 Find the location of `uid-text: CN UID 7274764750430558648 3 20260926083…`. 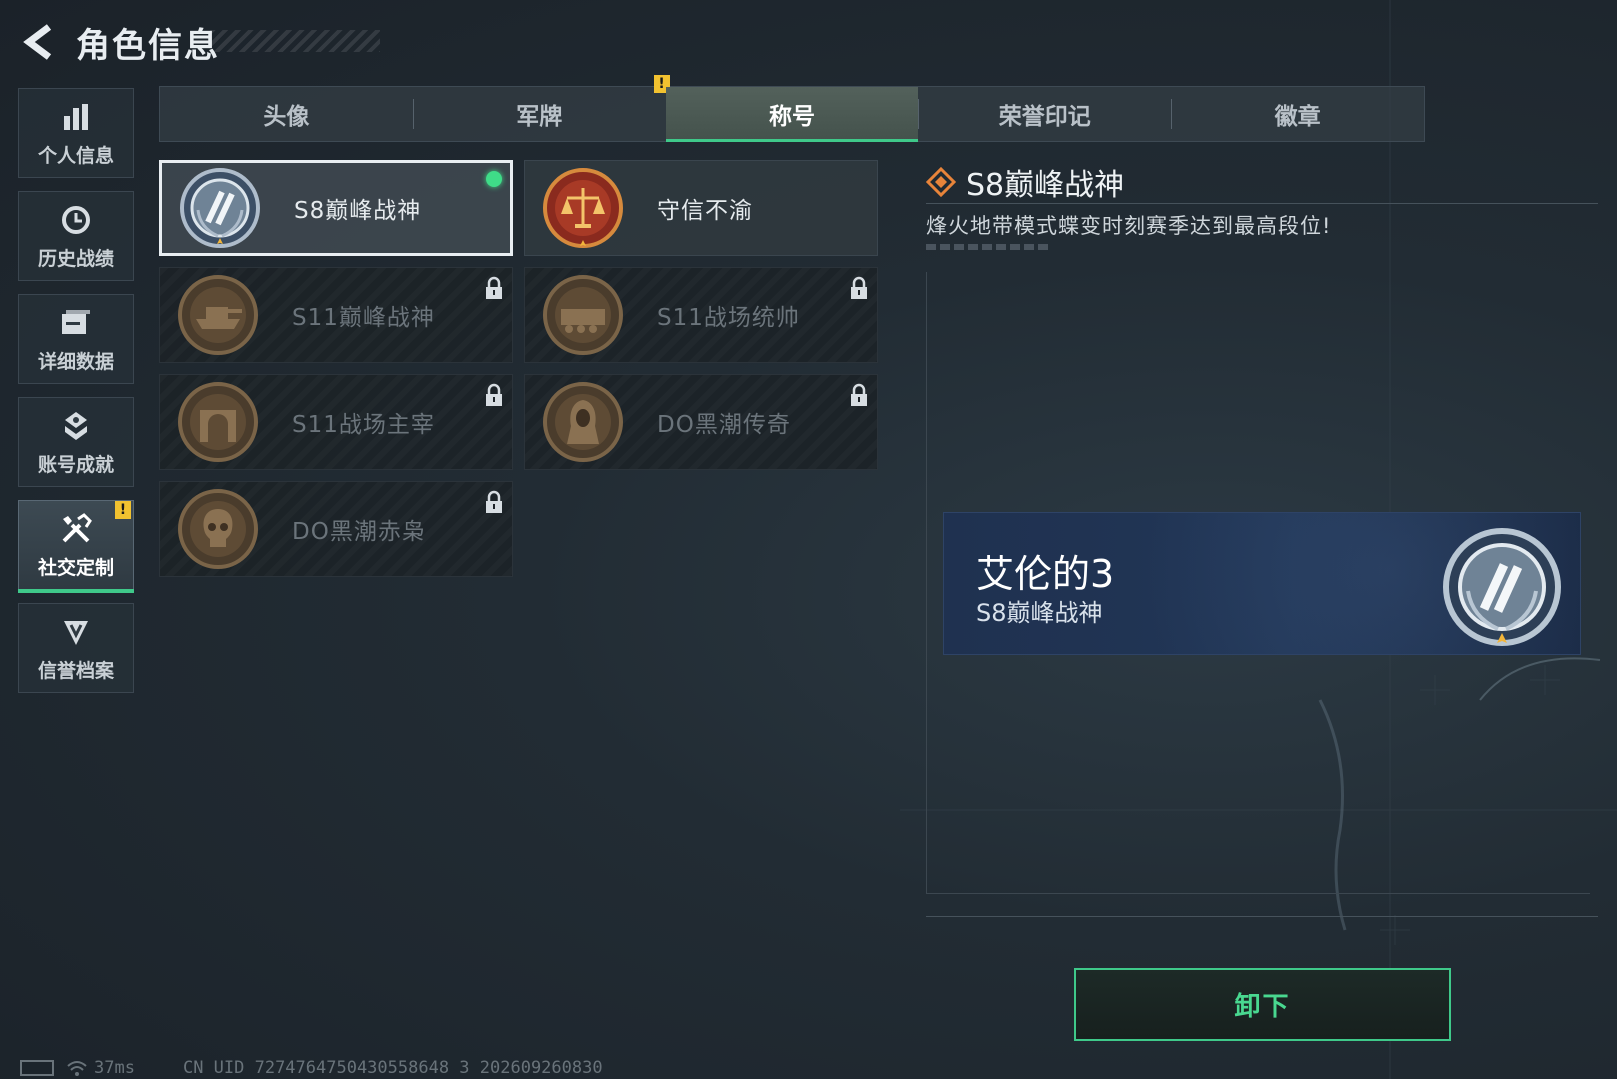

uid-text: CN UID 7274764750430558648 3 20260926083… is located at coordinates (392, 1068).